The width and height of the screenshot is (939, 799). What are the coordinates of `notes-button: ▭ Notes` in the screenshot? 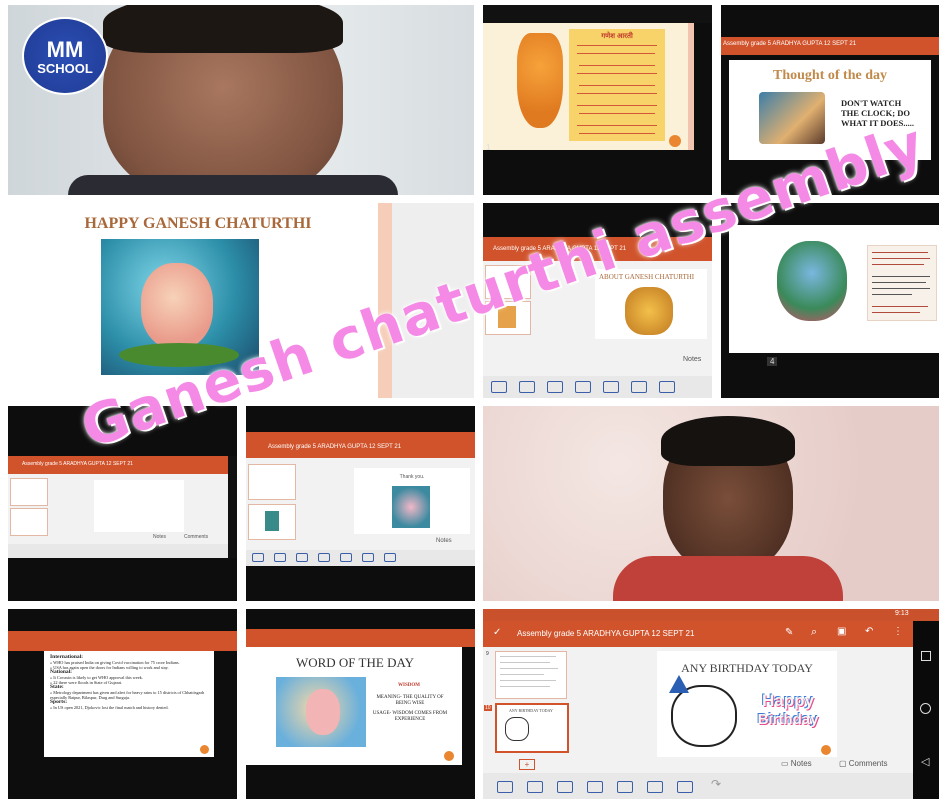 It's located at (796, 763).